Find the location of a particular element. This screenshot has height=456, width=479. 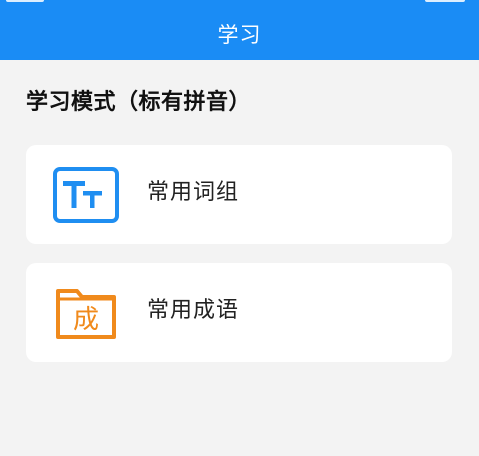

text-size-icon is located at coordinates (86, 195).